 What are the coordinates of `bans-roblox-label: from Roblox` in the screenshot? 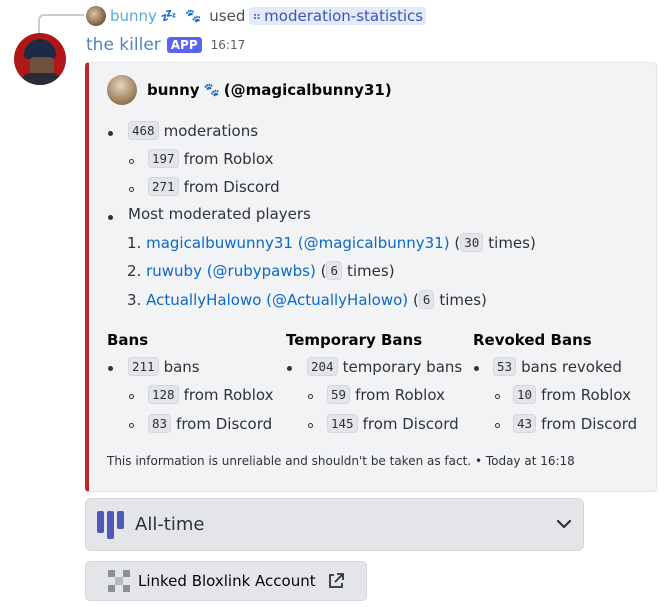 It's located at (228, 394).